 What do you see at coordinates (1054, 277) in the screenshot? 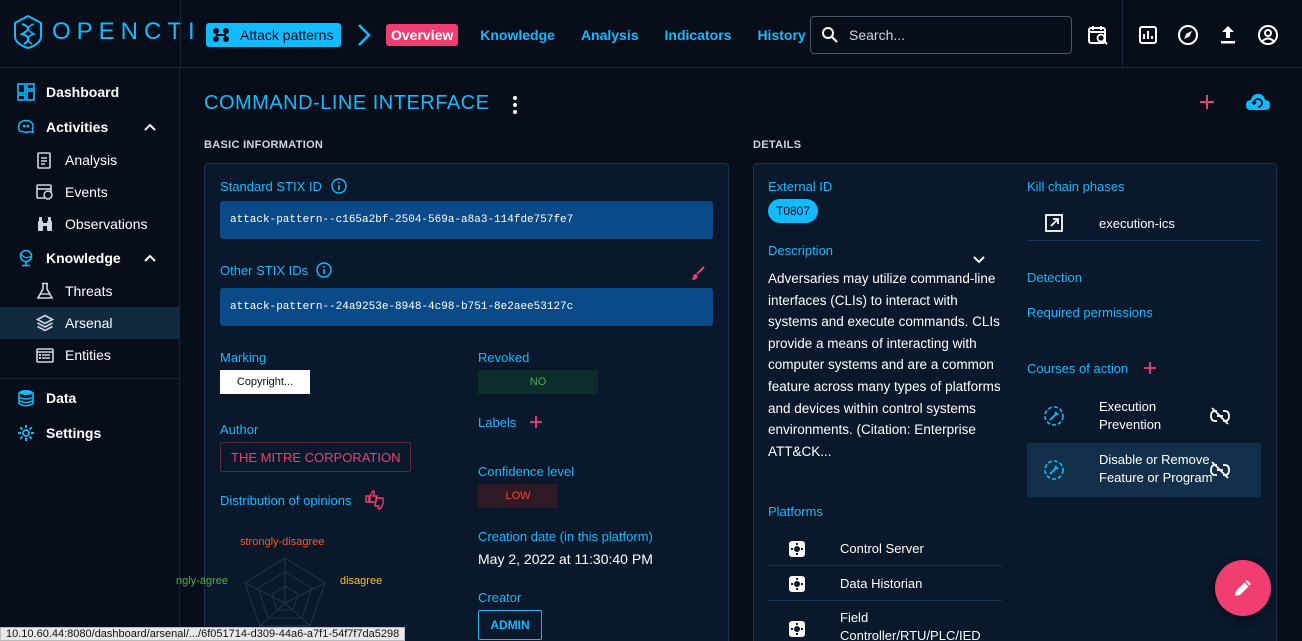
I see `detection-label: Detection` at bounding box center [1054, 277].